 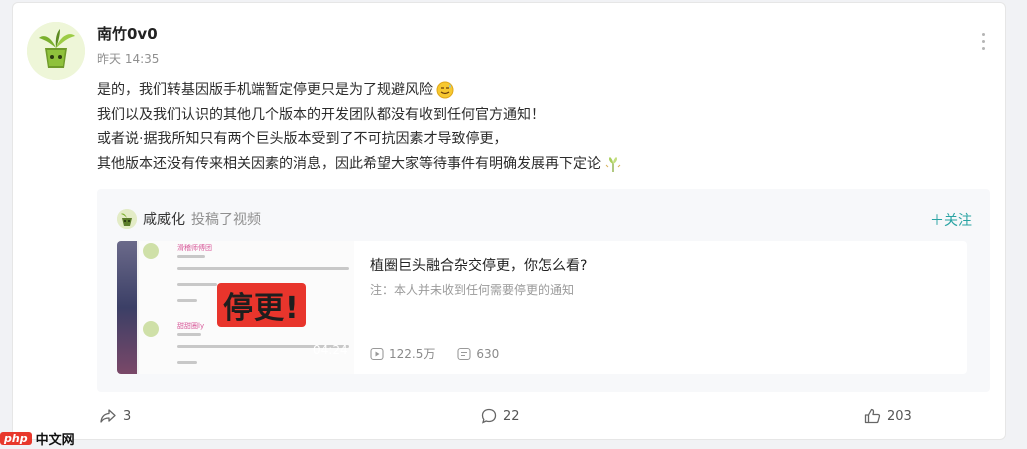 What do you see at coordinates (464, 353) in the screenshot?
I see `danmaku-icon` at bounding box center [464, 353].